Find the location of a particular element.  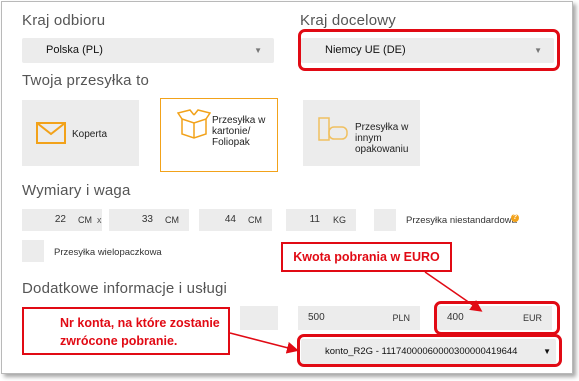

callout-eur-amount-text: Kwota pobrania w EURO is located at coordinates (366, 257).